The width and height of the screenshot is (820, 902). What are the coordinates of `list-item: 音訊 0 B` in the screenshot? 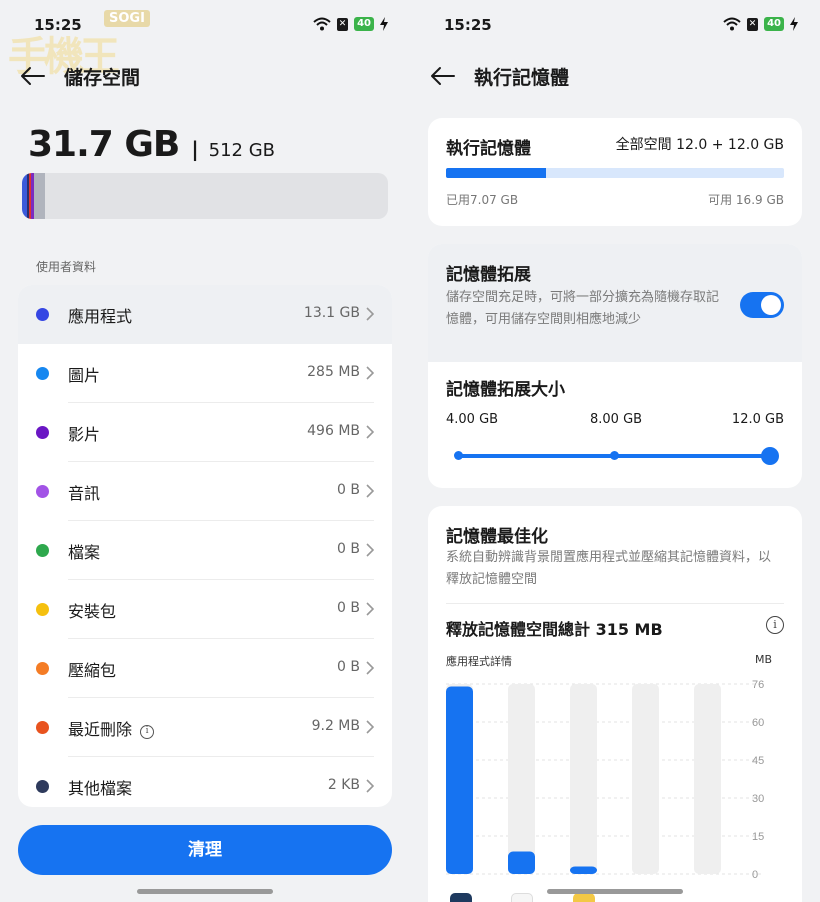 It's located at (205, 491).